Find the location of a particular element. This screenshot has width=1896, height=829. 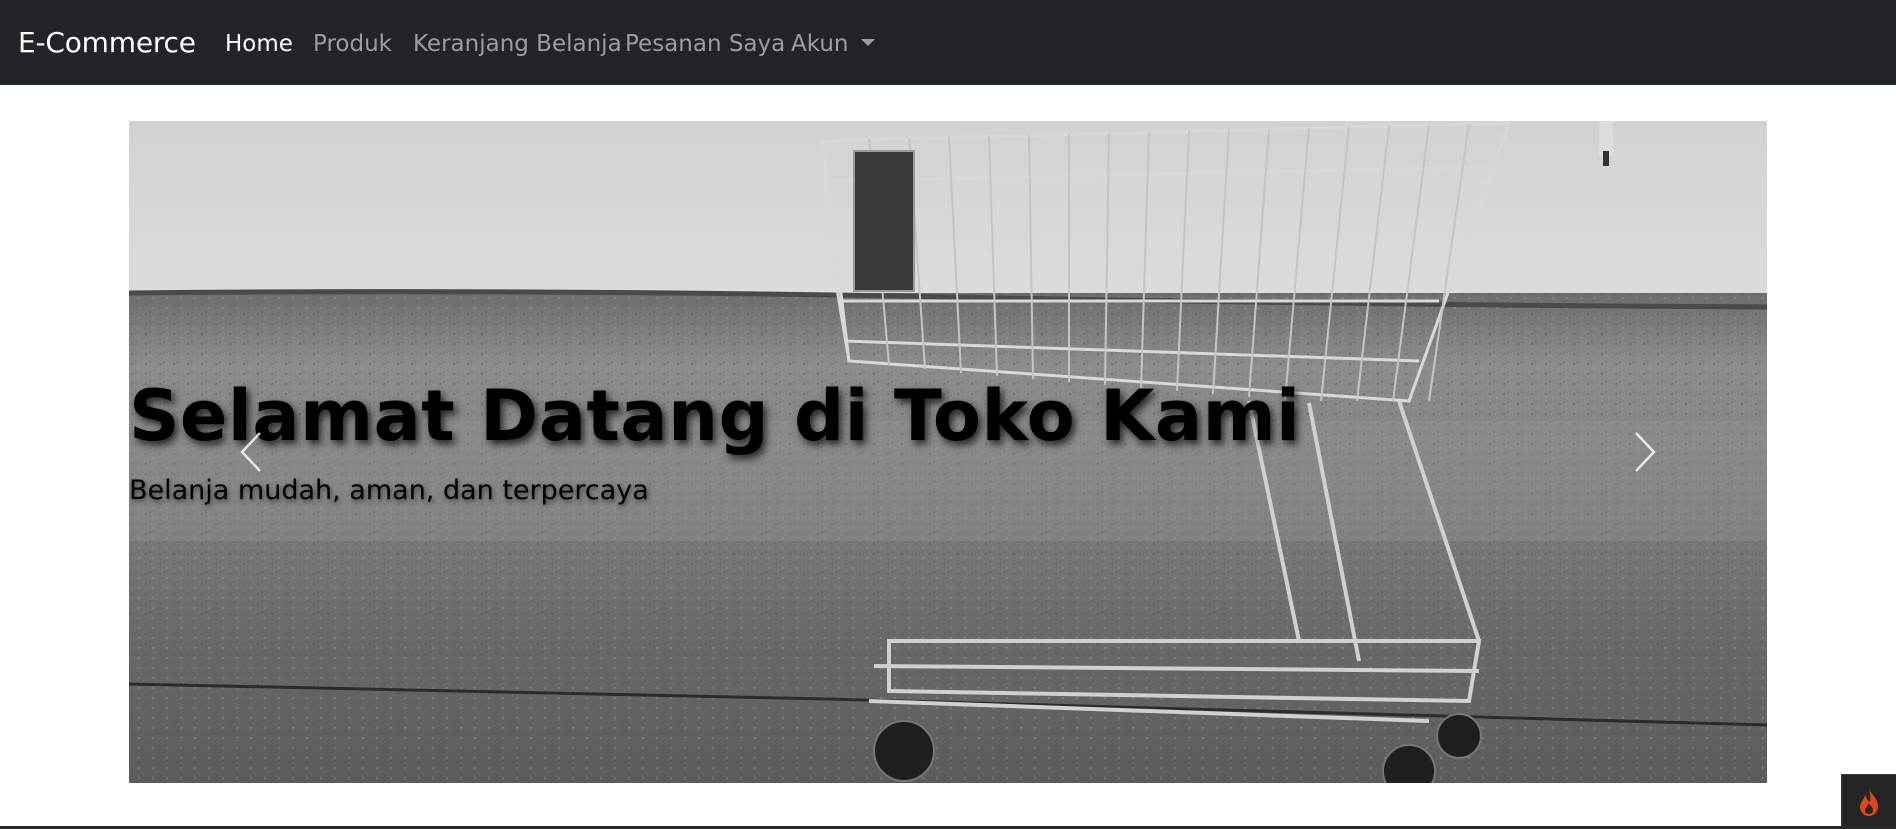

debug-toolbar-button is located at coordinates (1868, 801).